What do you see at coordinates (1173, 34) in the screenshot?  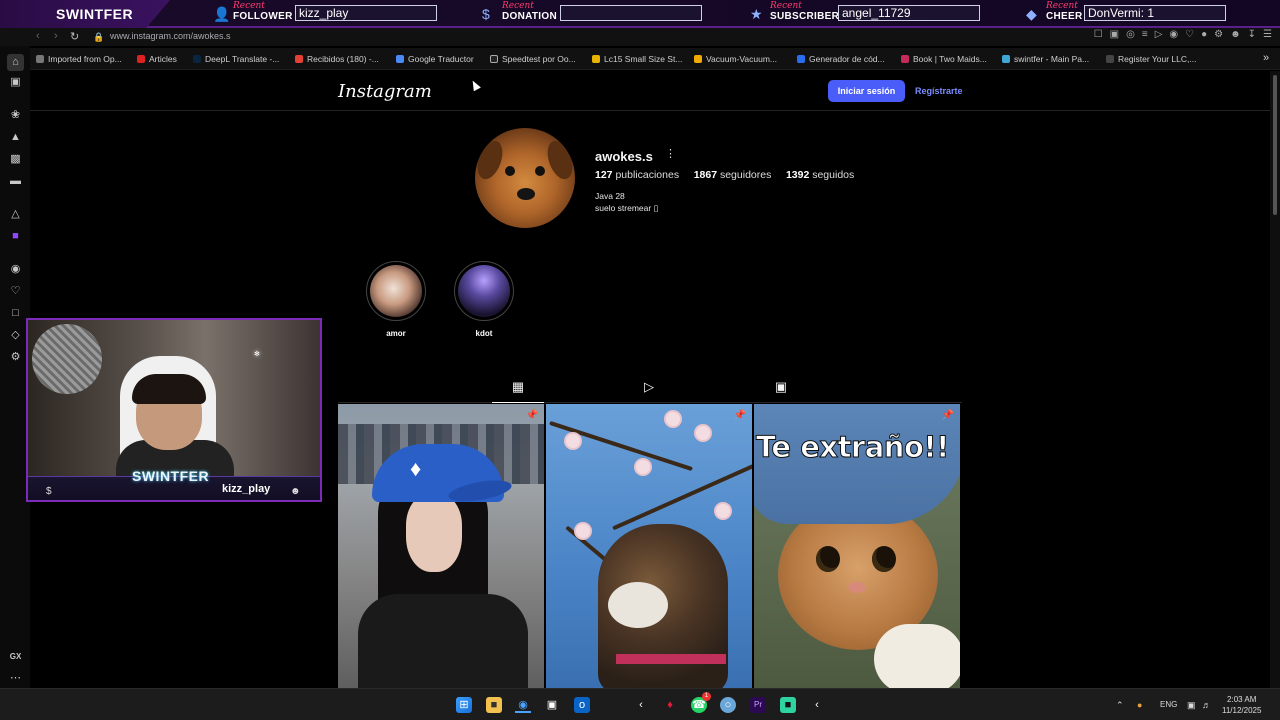 I see `camera-icon: ◉` at bounding box center [1173, 34].